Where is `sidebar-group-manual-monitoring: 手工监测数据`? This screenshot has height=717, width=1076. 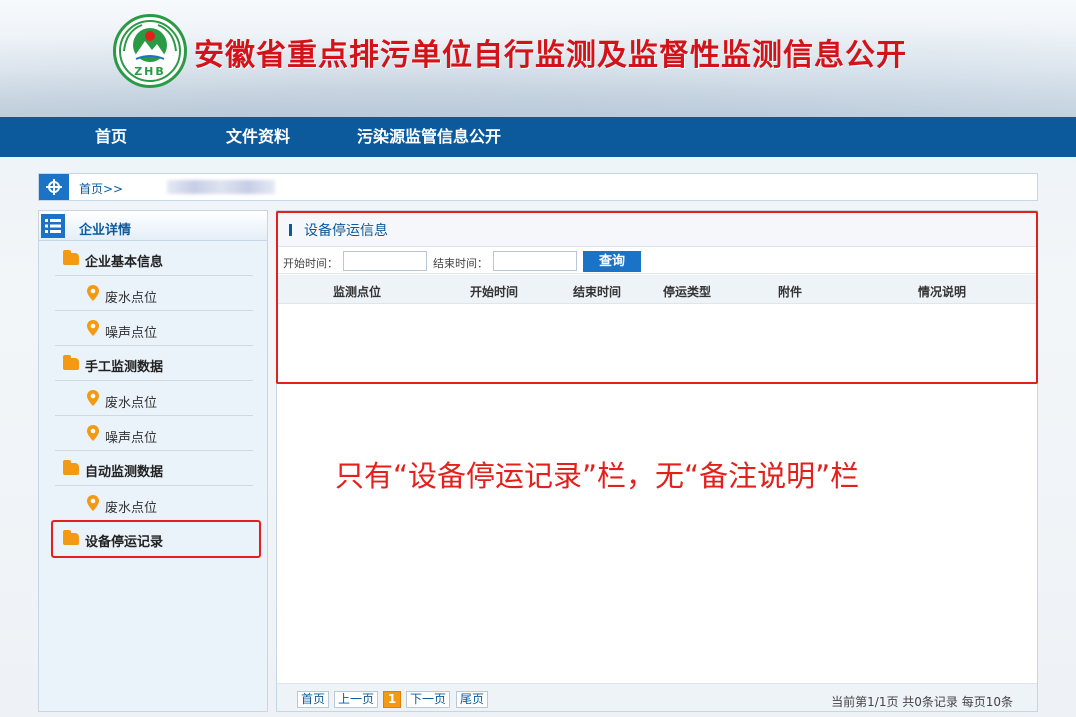 sidebar-group-manual-monitoring: 手工监测数据 is located at coordinates (154, 363).